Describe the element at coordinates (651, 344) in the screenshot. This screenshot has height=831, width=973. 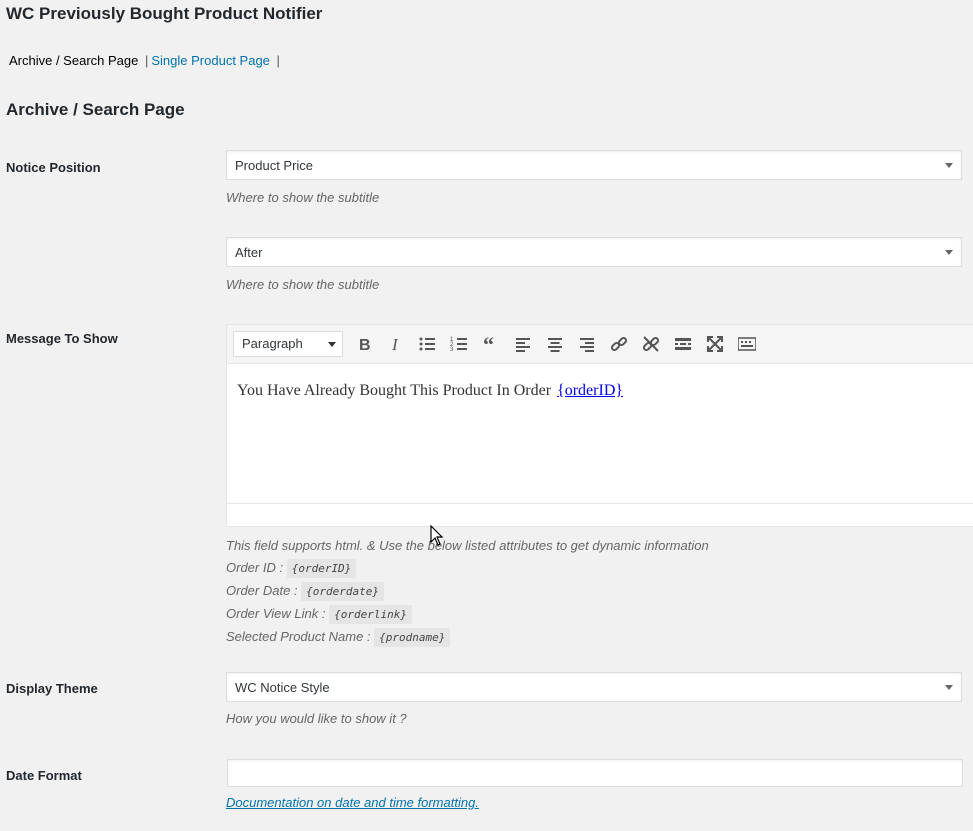
I see `unlink-icon` at that location.